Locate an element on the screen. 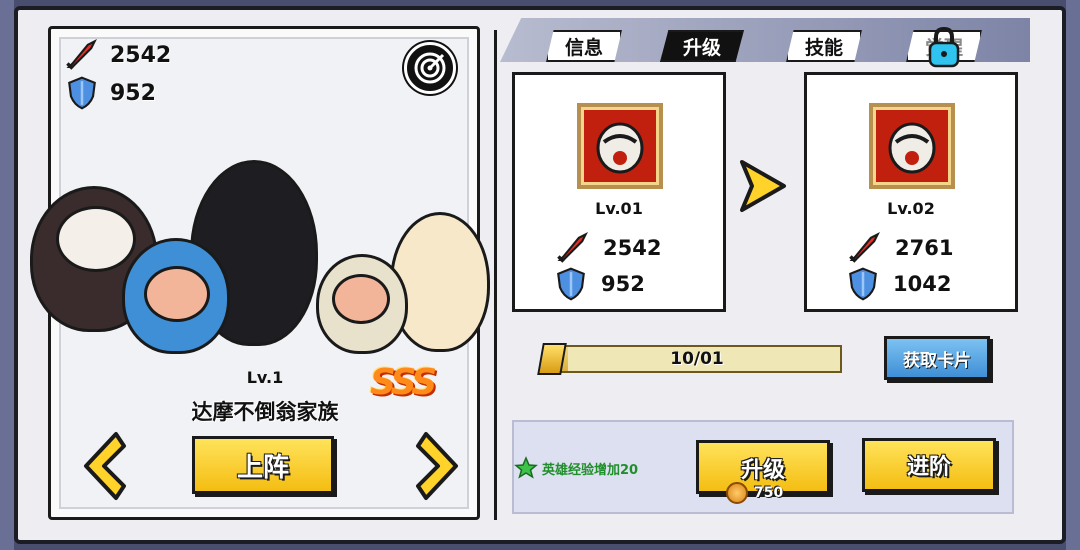 The image size is (1080, 550). next-hero-button is located at coordinates (439, 466).